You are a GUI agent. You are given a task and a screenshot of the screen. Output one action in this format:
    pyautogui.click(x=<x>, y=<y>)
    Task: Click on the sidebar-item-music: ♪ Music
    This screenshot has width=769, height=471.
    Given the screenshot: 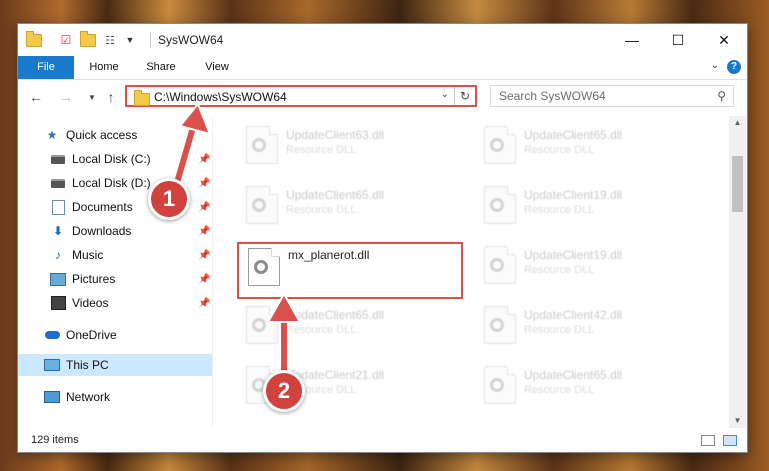 What is the action you would take?
    pyautogui.click(x=76, y=255)
    